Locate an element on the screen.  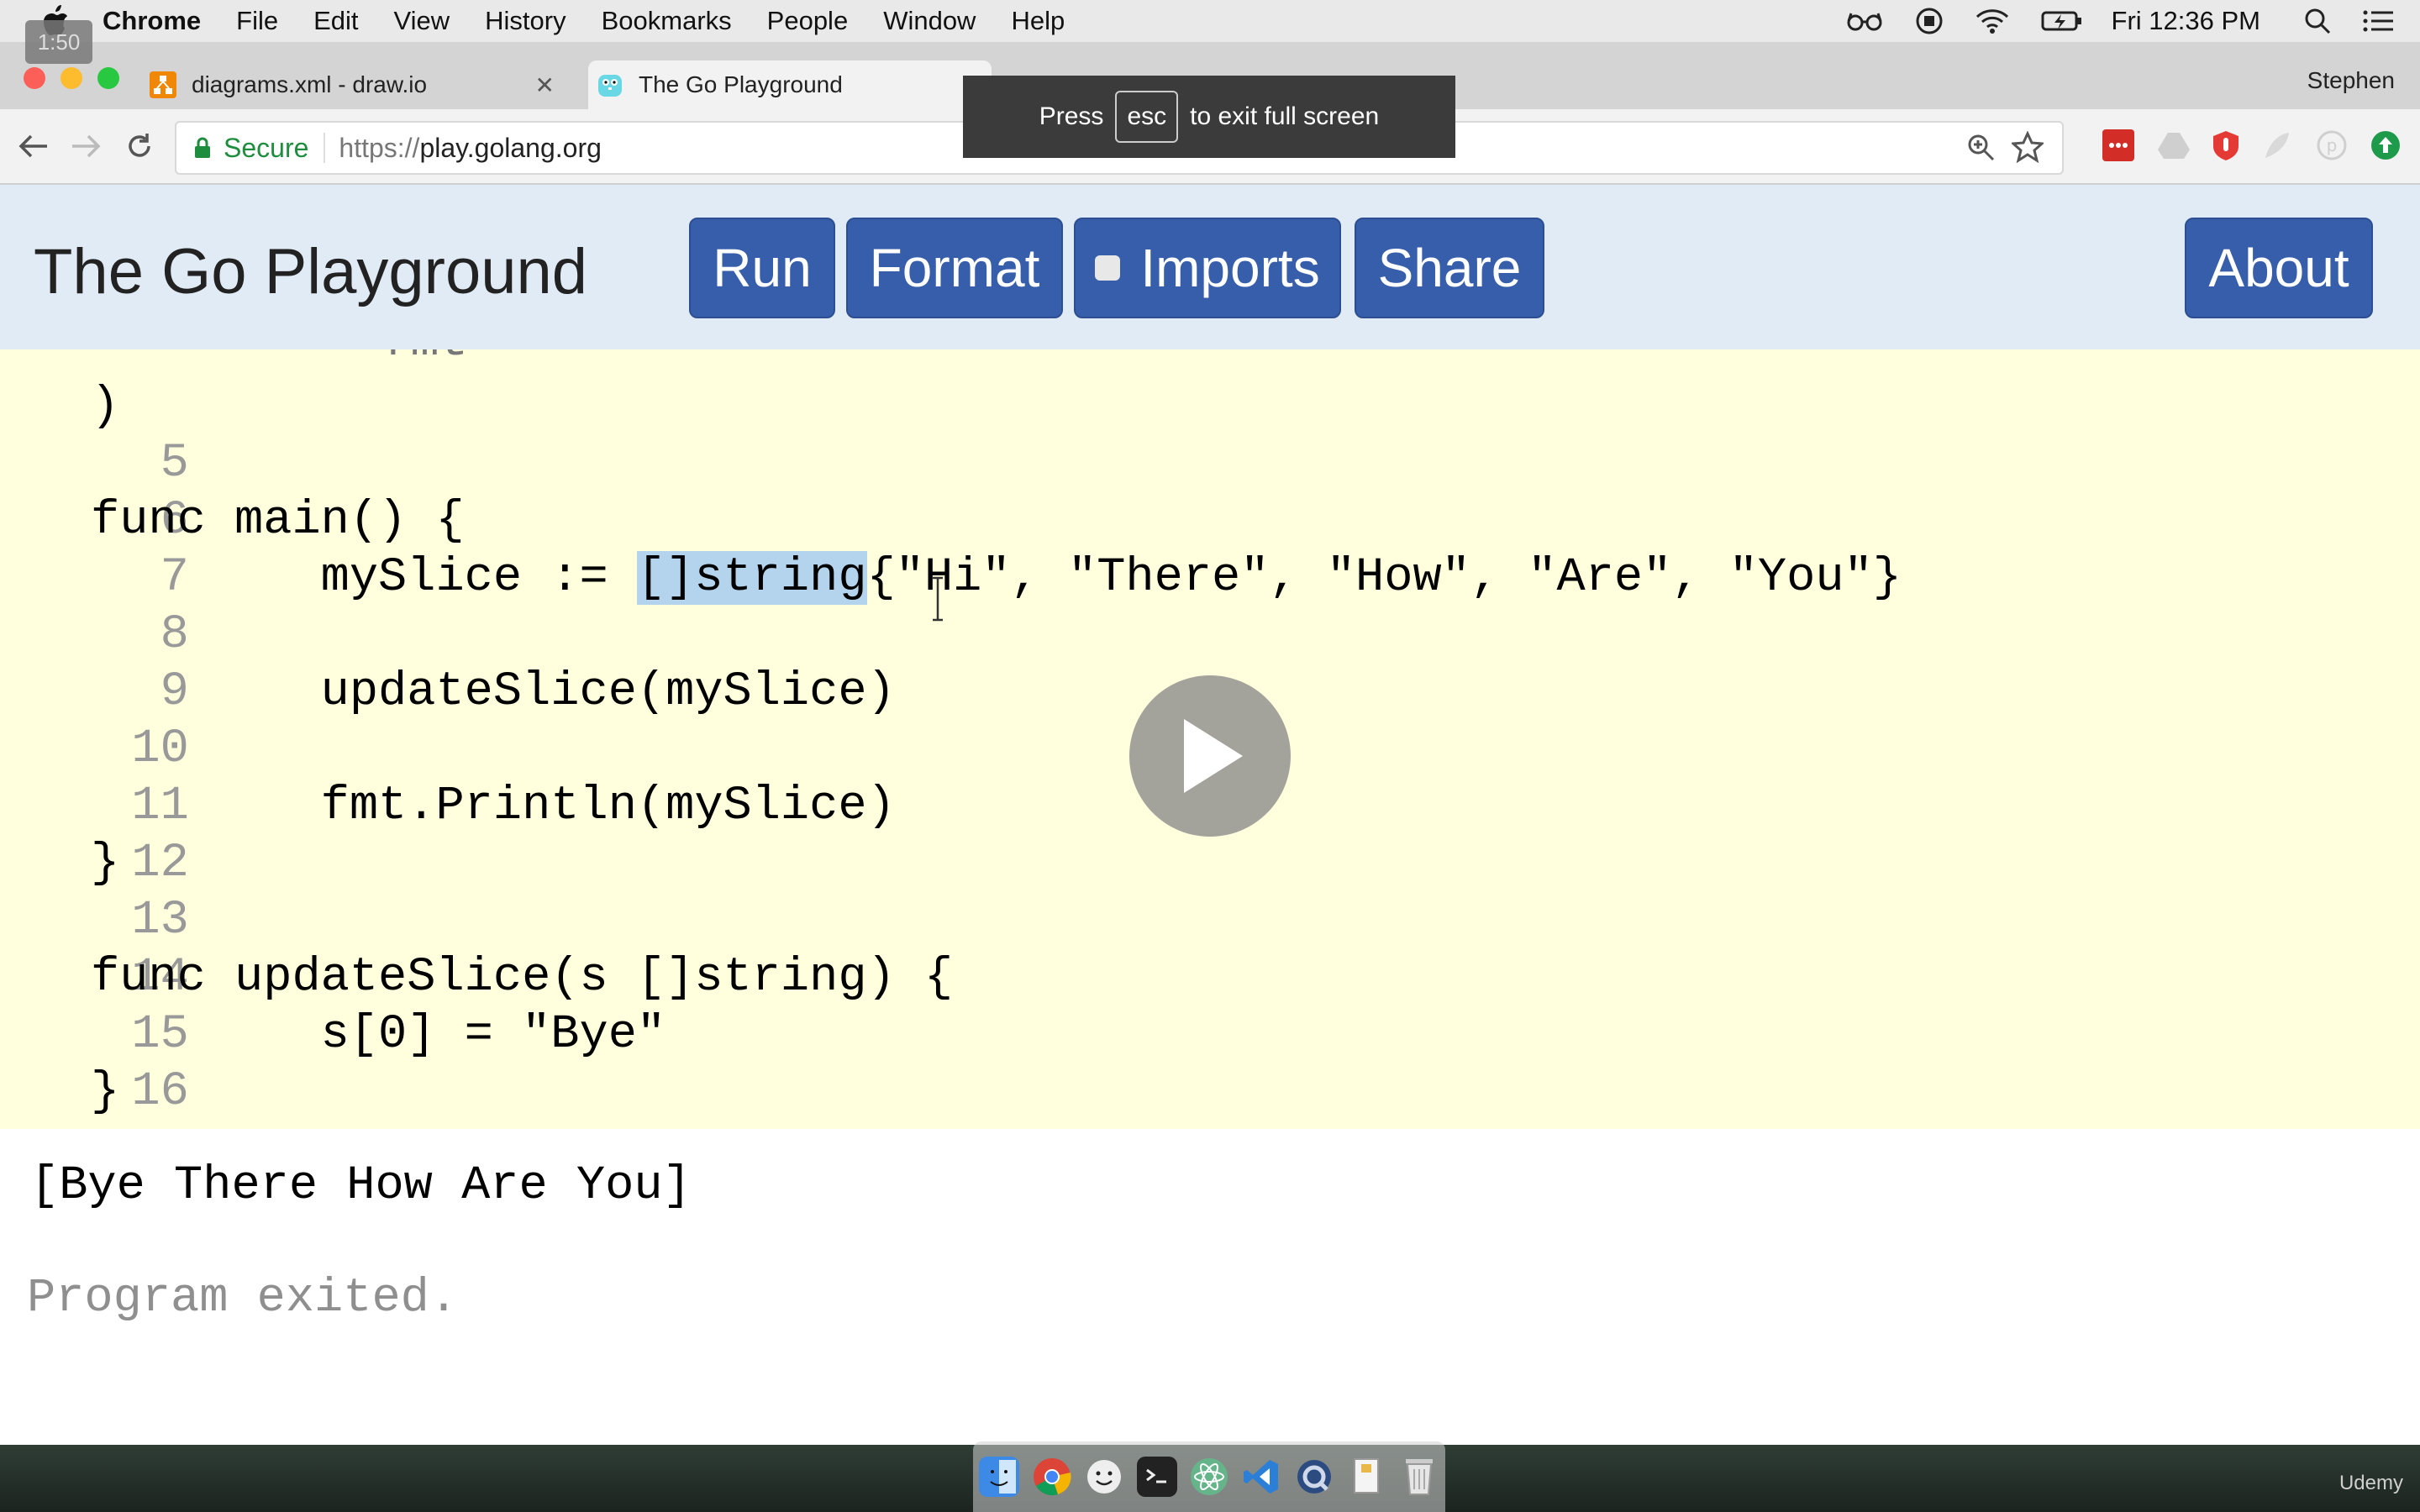
chrome-icon is located at coordinates (1052, 1477).